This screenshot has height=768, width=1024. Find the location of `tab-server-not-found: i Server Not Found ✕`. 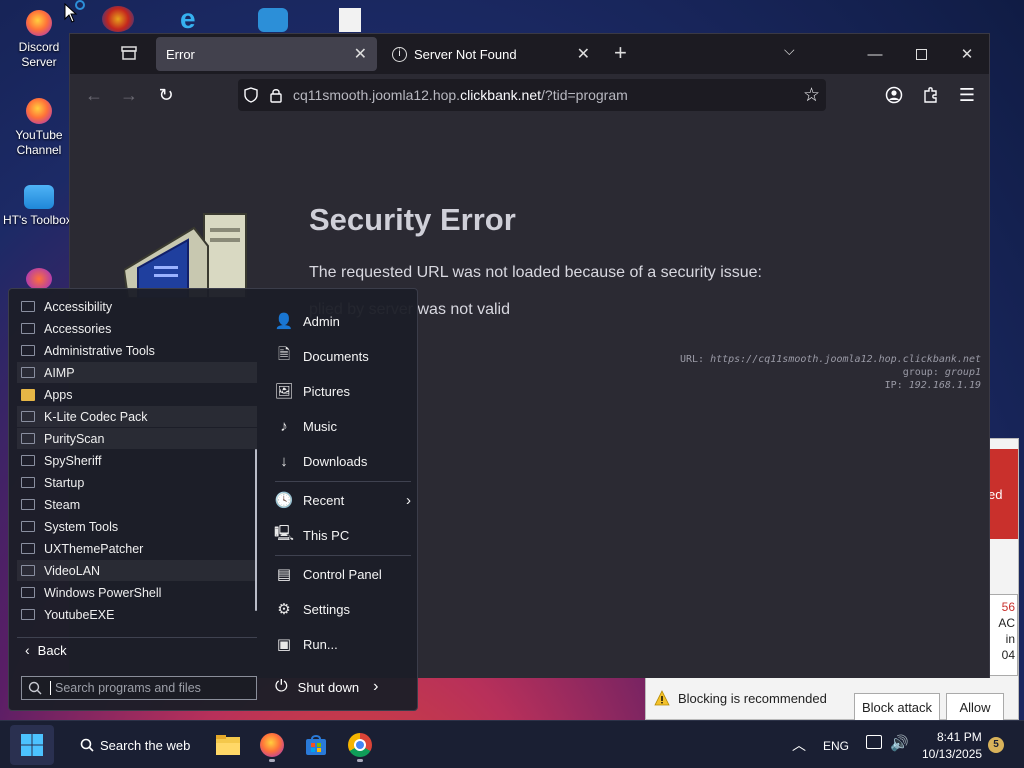

tab-server-not-found: i Server Not Found ✕ is located at coordinates (491, 54).